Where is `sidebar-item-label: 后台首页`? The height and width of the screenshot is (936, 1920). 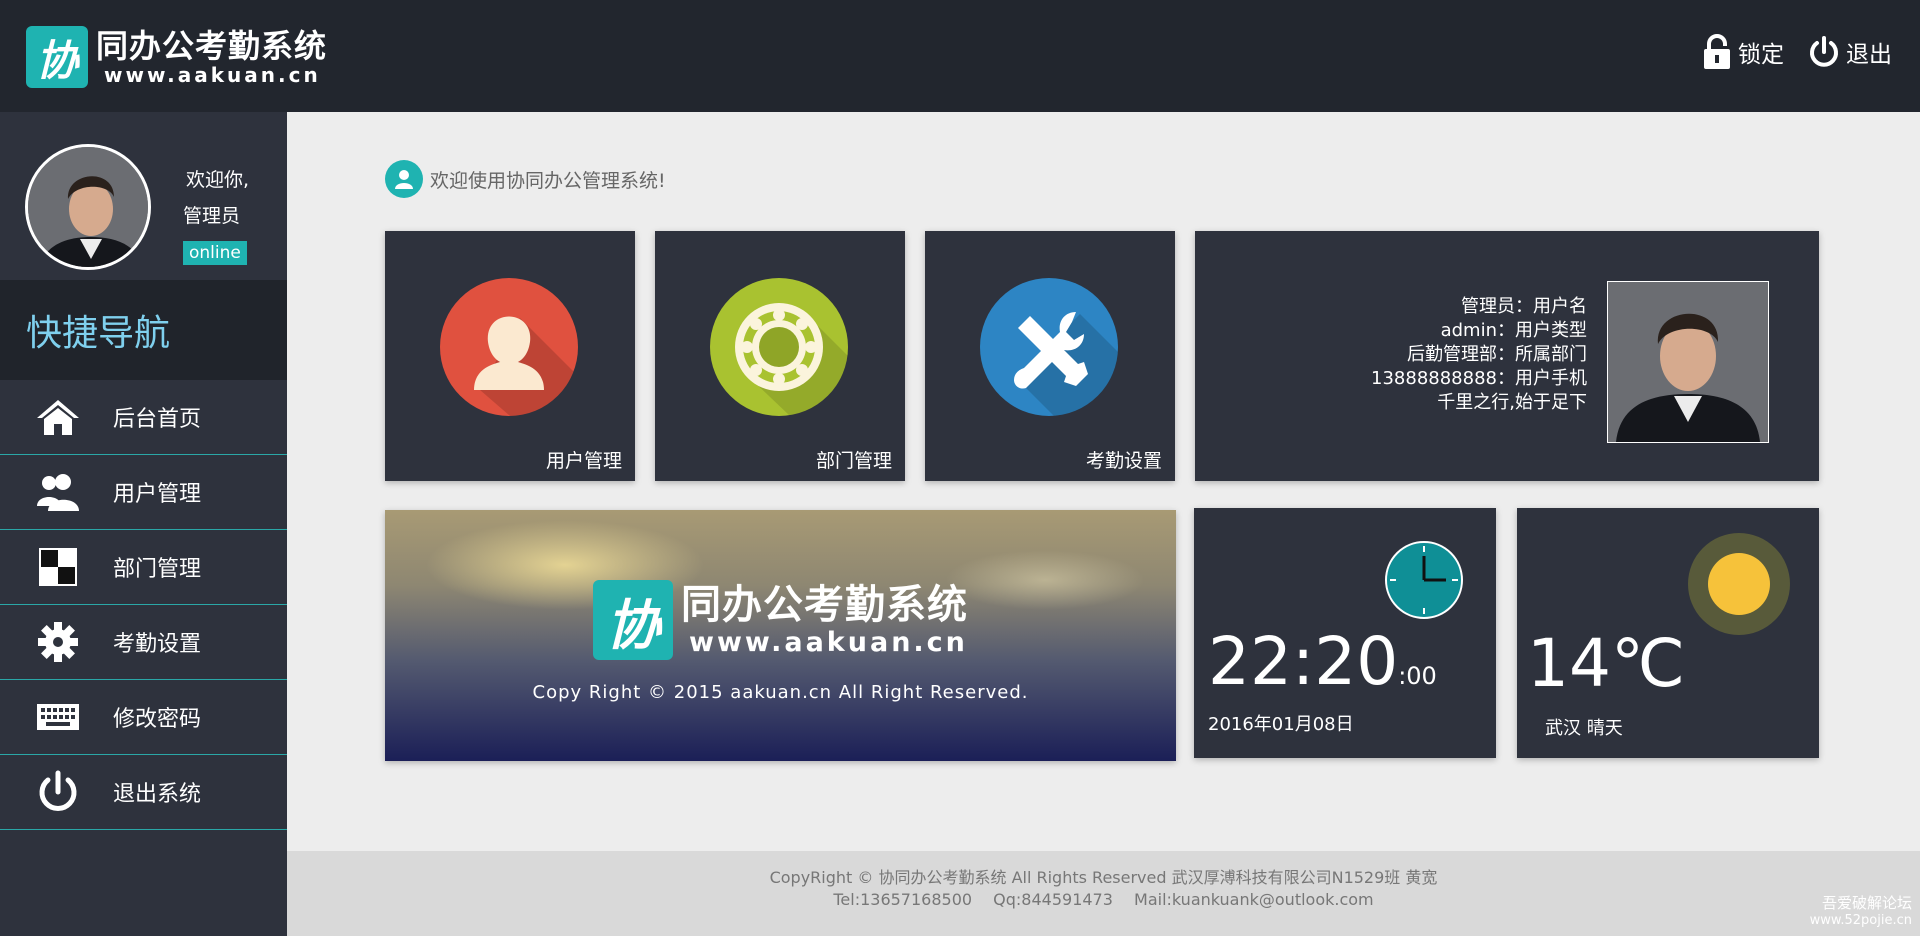
sidebar-item-label: 后台首页 is located at coordinates (157, 419).